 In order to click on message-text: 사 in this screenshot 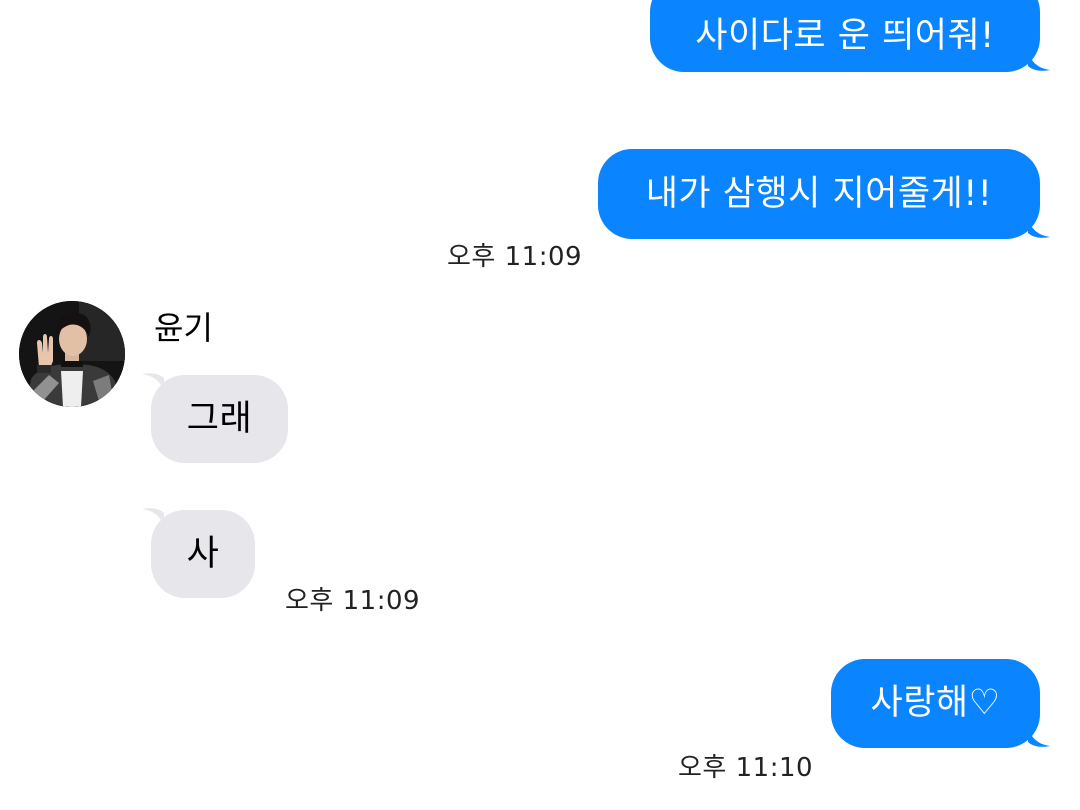, I will do `click(203, 553)`.